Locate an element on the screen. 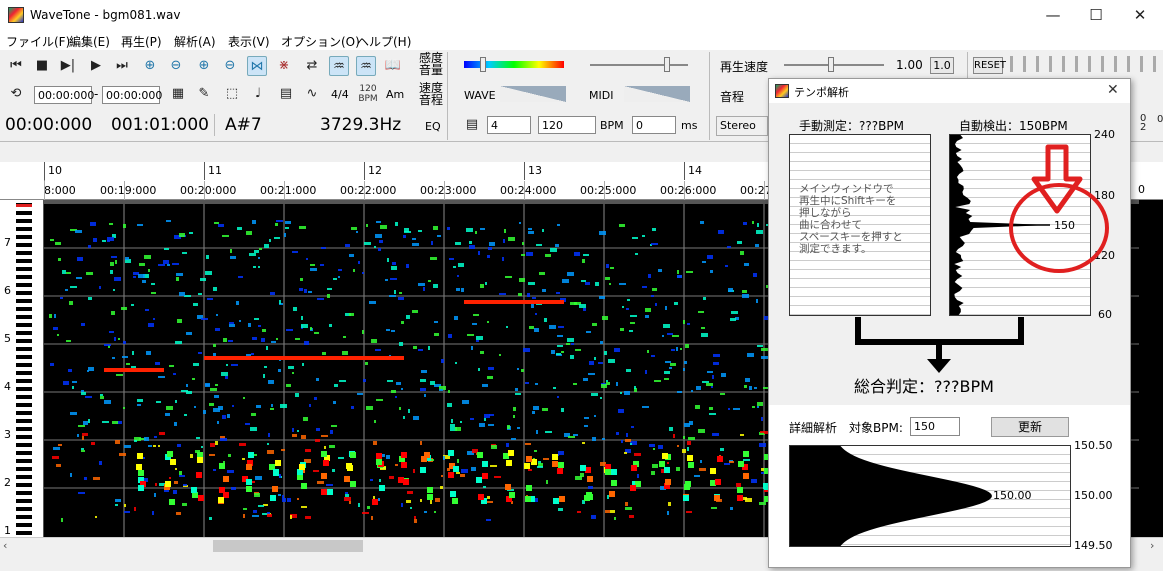 This screenshot has width=1163, height=571. scroll-right-icon: › is located at coordinates (1152, 545).